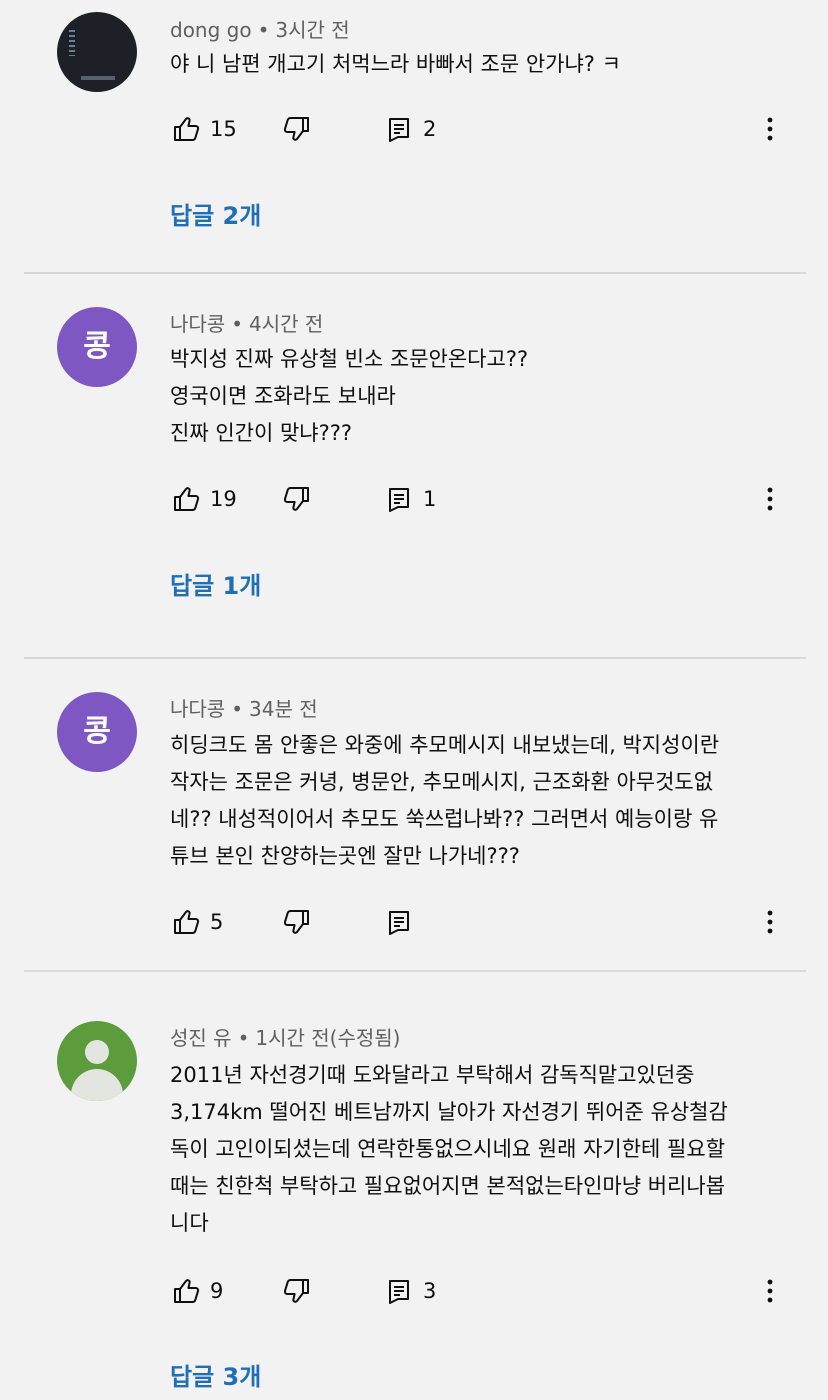 This screenshot has height=1400, width=828. Describe the element at coordinates (395, 64) in the screenshot. I see `comment-line: 야 니 남편 개고기 처먹느라 바빠서 조문 안가냐? ㅋ` at that location.